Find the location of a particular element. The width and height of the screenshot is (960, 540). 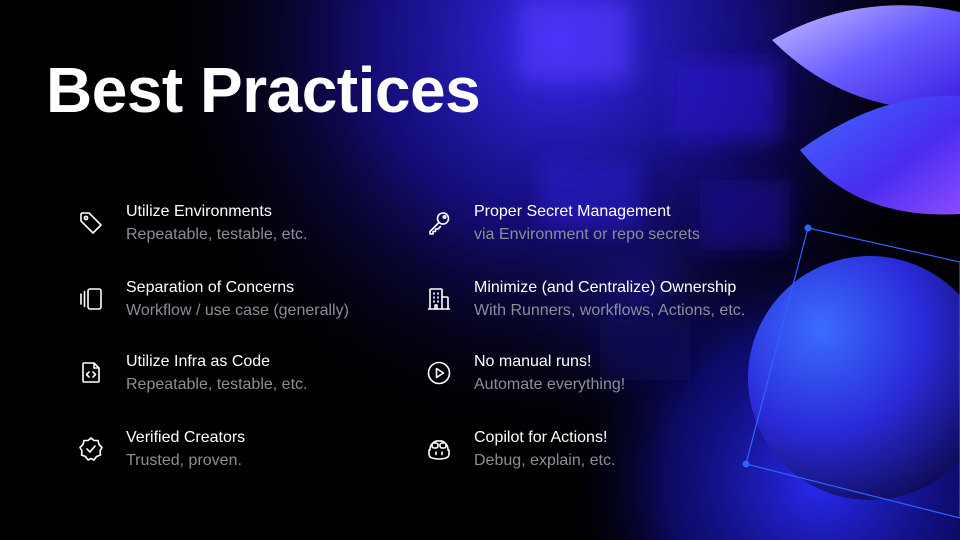

tag-icon is located at coordinates (91, 223).